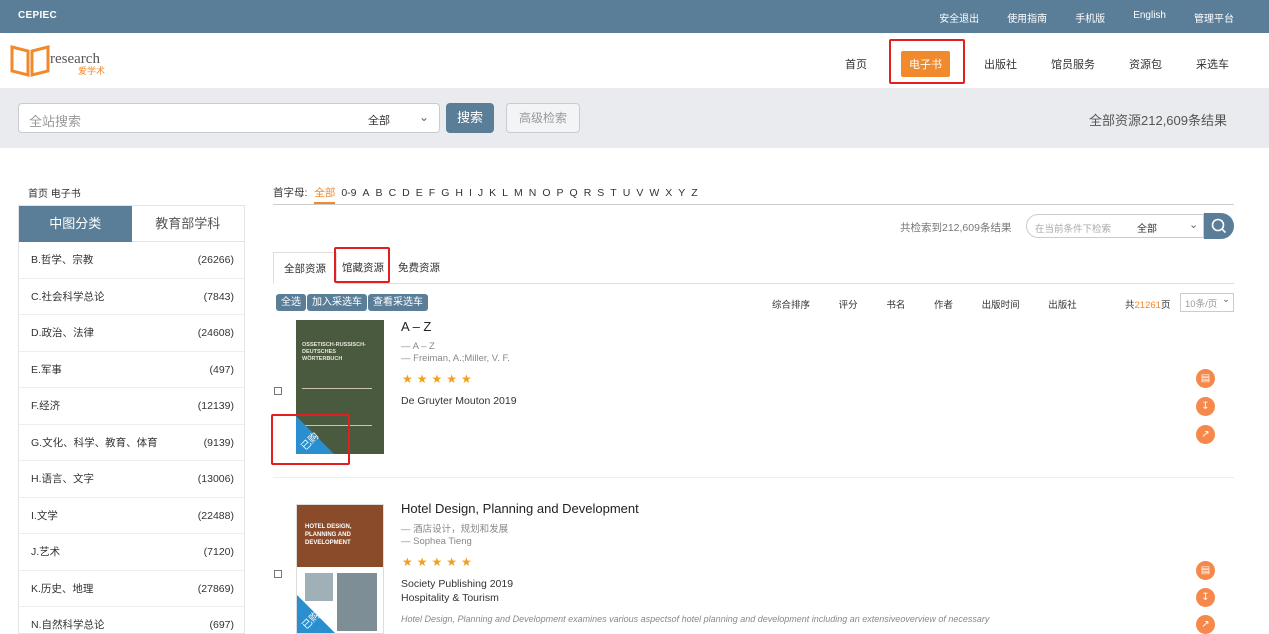 This screenshot has height=634, width=1269. I want to click on nav-selection-cart: 采选车, so click(1212, 64).